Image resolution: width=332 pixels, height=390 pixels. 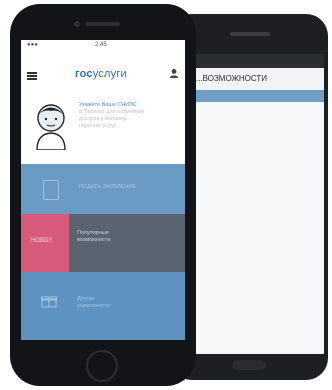 I want to click on logo-part1: гос, so click(x=84, y=74).